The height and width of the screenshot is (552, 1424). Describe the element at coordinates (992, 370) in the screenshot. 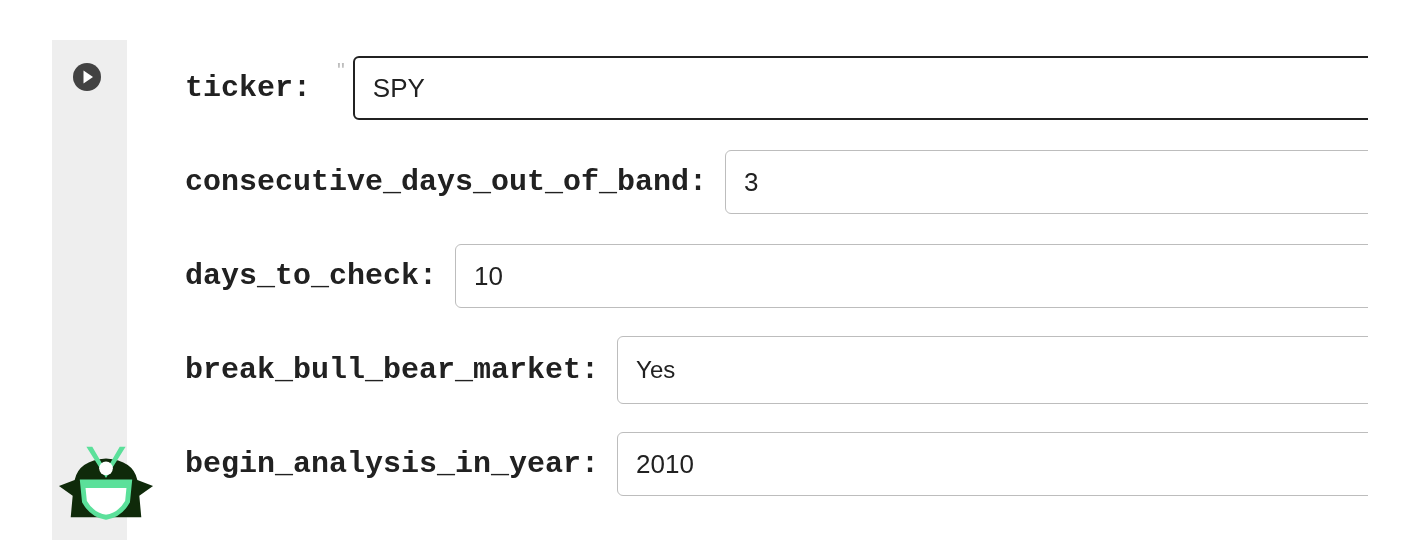

I see `dropdown: Yes` at that location.